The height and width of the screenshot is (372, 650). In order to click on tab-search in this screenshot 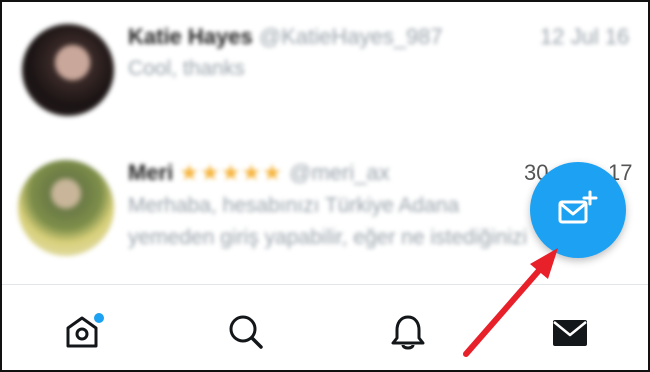, I will do `click(246, 332)`.